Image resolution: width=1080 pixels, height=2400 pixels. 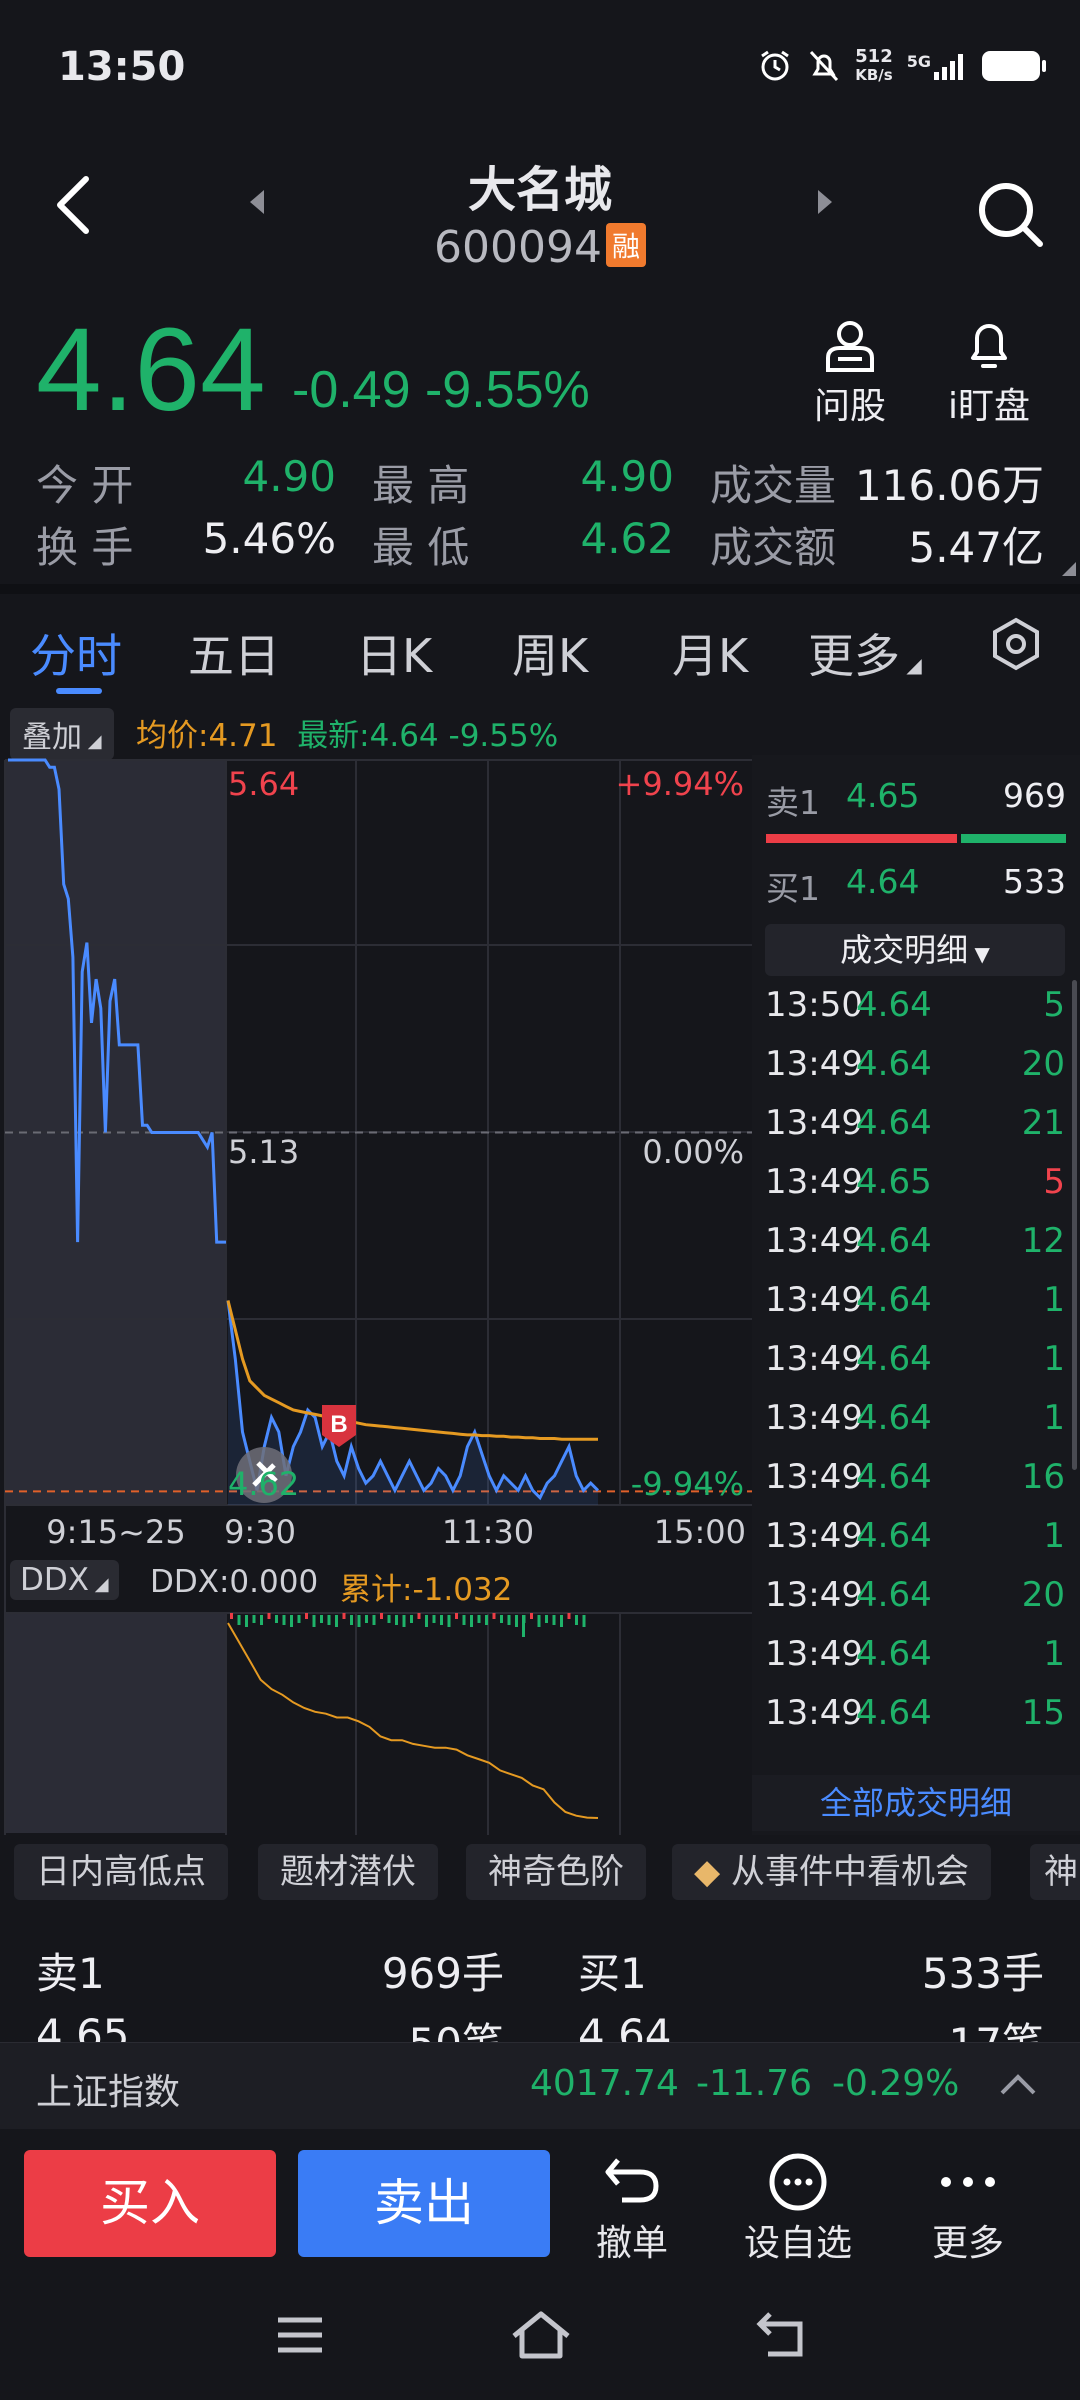 I want to click on expand-corner-icon, so click(x=1069, y=569).